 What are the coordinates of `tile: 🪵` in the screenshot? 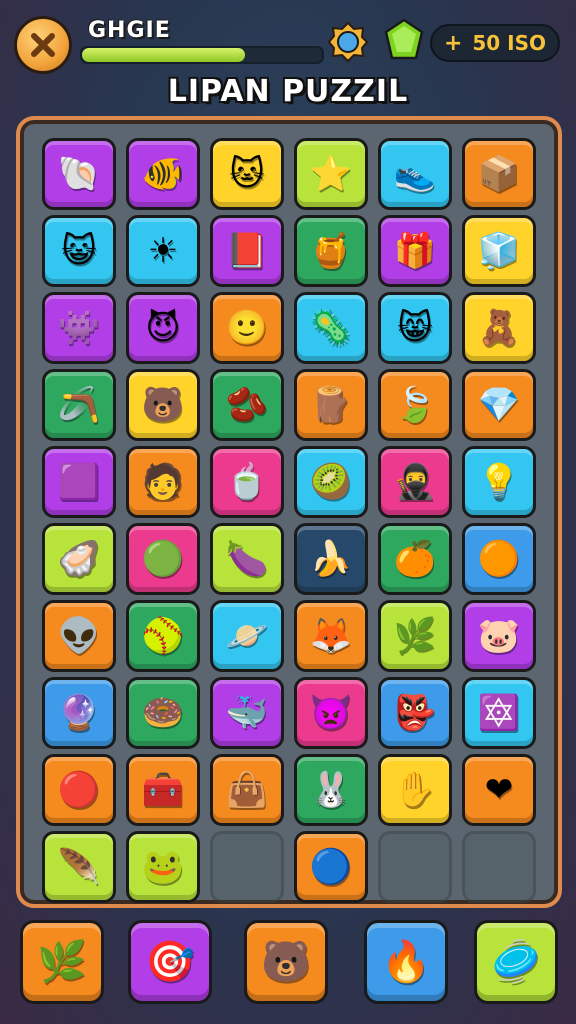 It's located at (331, 405).